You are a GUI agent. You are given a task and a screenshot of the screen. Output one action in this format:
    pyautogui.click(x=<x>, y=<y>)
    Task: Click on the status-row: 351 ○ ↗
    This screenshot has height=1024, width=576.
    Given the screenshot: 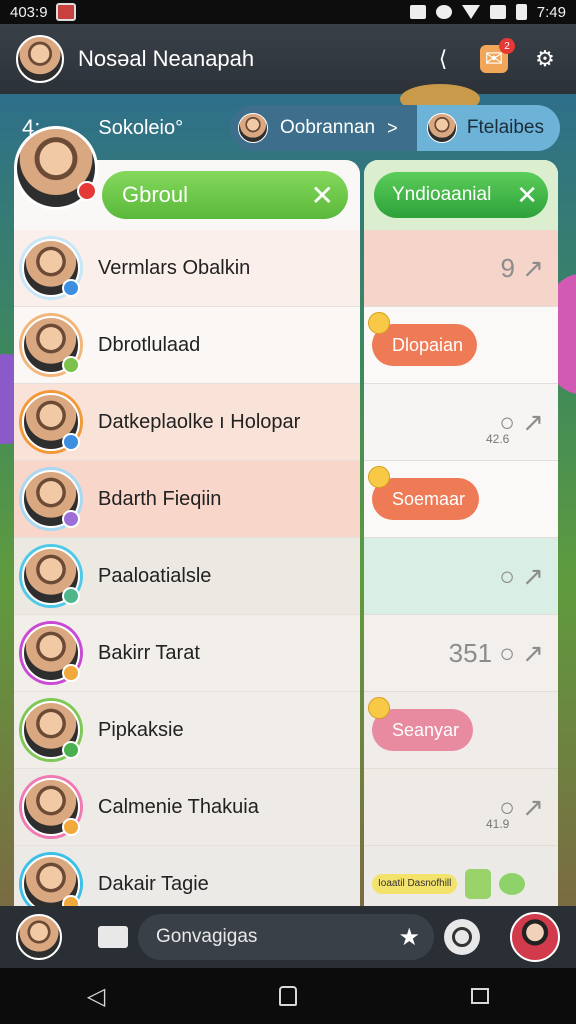 What is the action you would take?
    pyautogui.click(x=461, y=653)
    